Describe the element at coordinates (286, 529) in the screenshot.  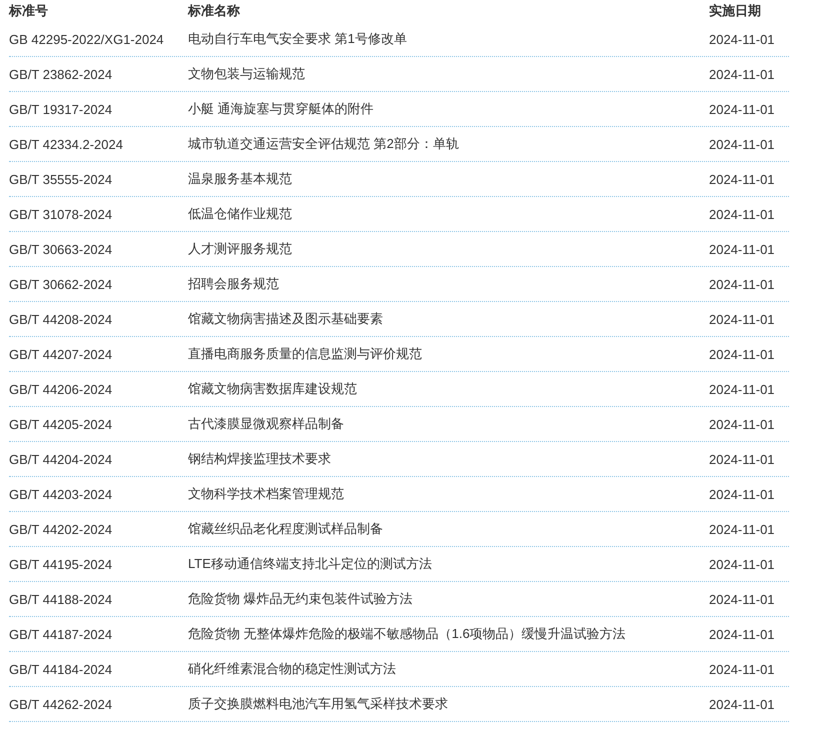
I see `table-cell-text: 馆藏丝织品老化程度测试样品制备` at that location.